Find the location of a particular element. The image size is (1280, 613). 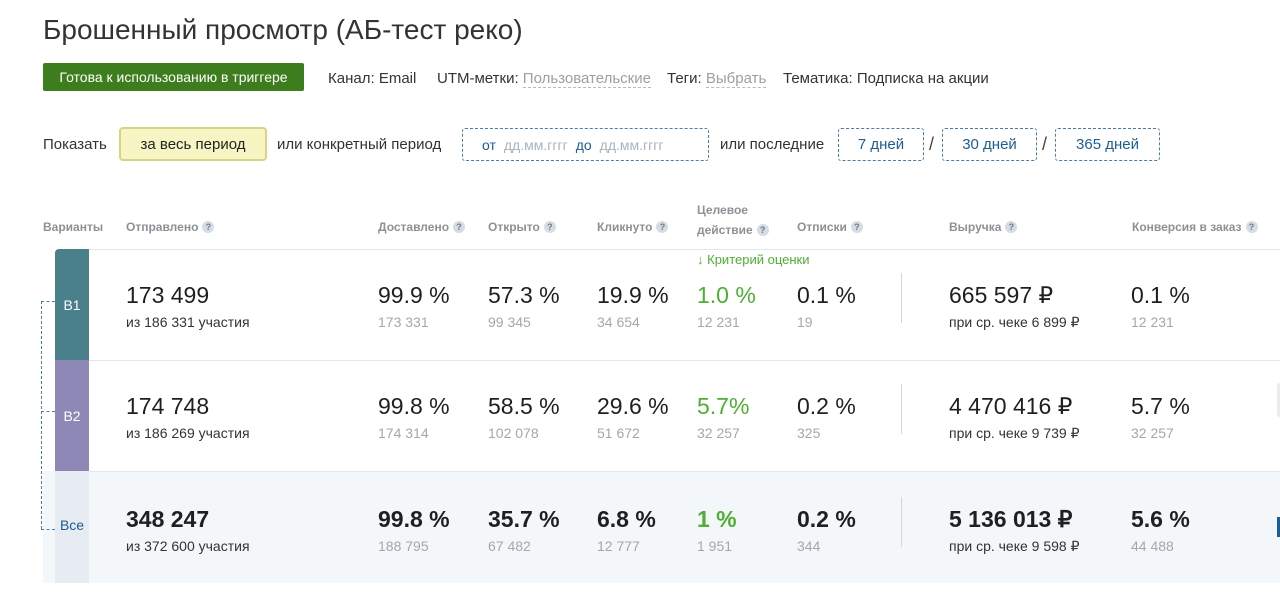

header-variants: Варианты is located at coordinates (73, 227).